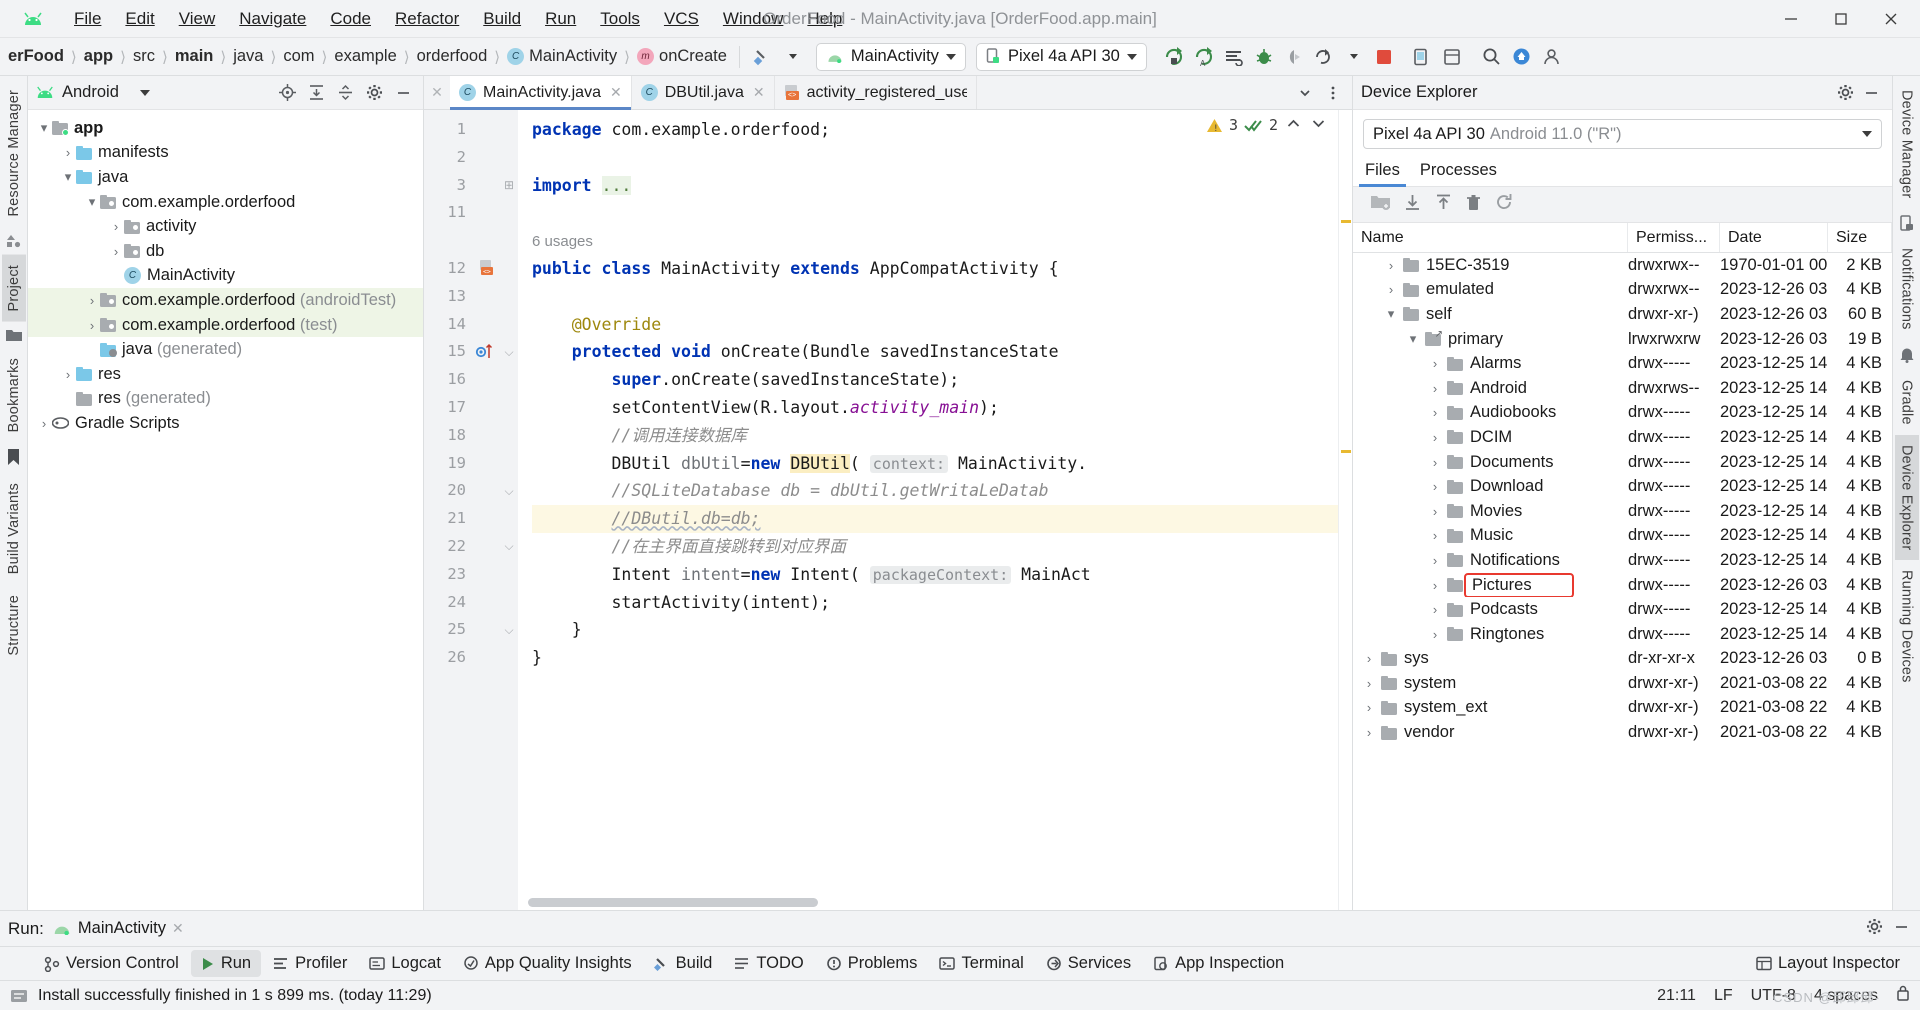 The height and width of the screenshot is (1010, 1920). I want to click on breadcrumb-example: example, so click(365, 56).